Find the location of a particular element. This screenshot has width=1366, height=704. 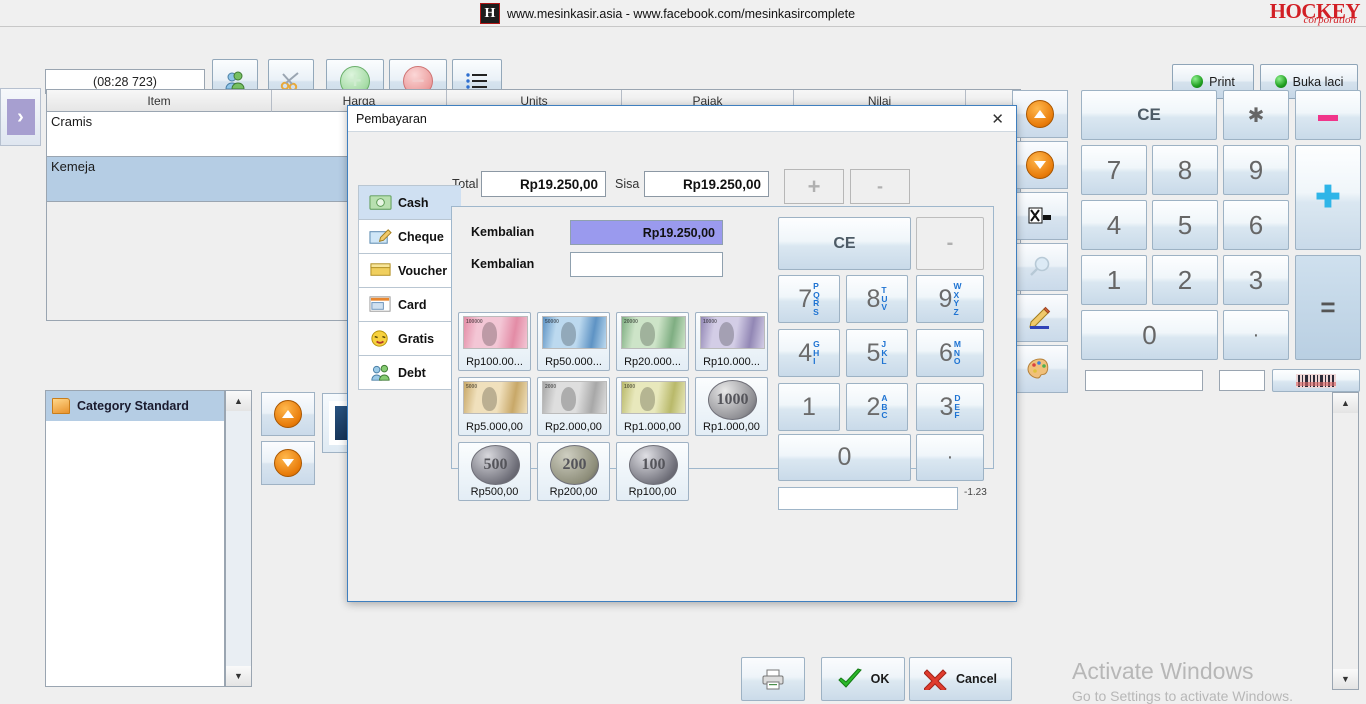

banknote-image: 50000 is located at coordinates (574, 332).